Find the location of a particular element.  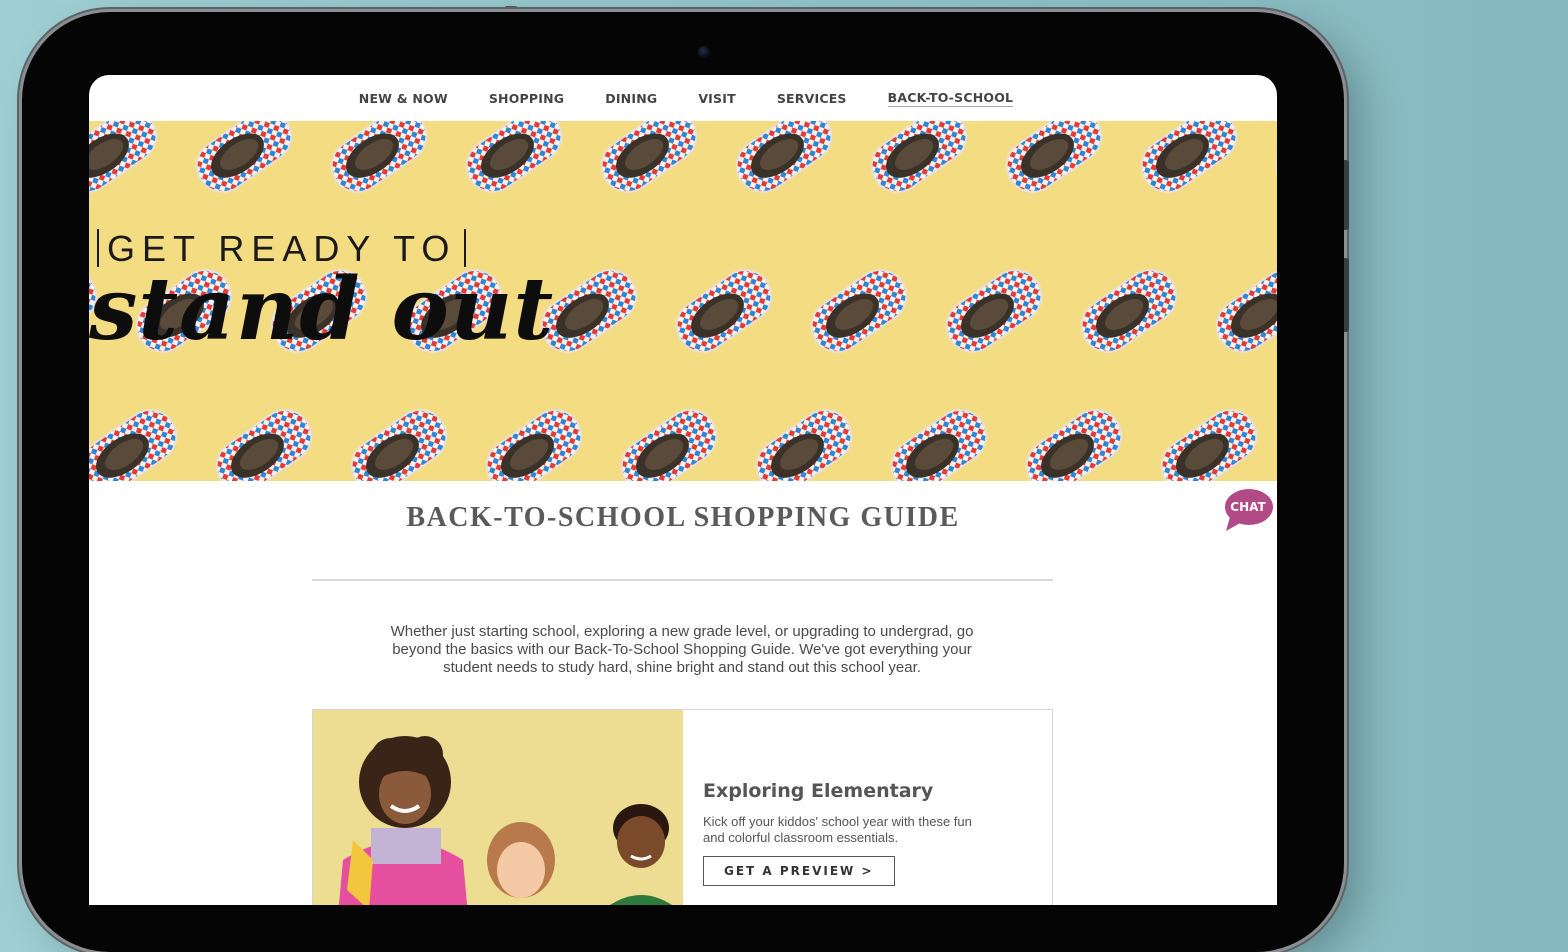

camera-icon is located at coordinates (704, 52).